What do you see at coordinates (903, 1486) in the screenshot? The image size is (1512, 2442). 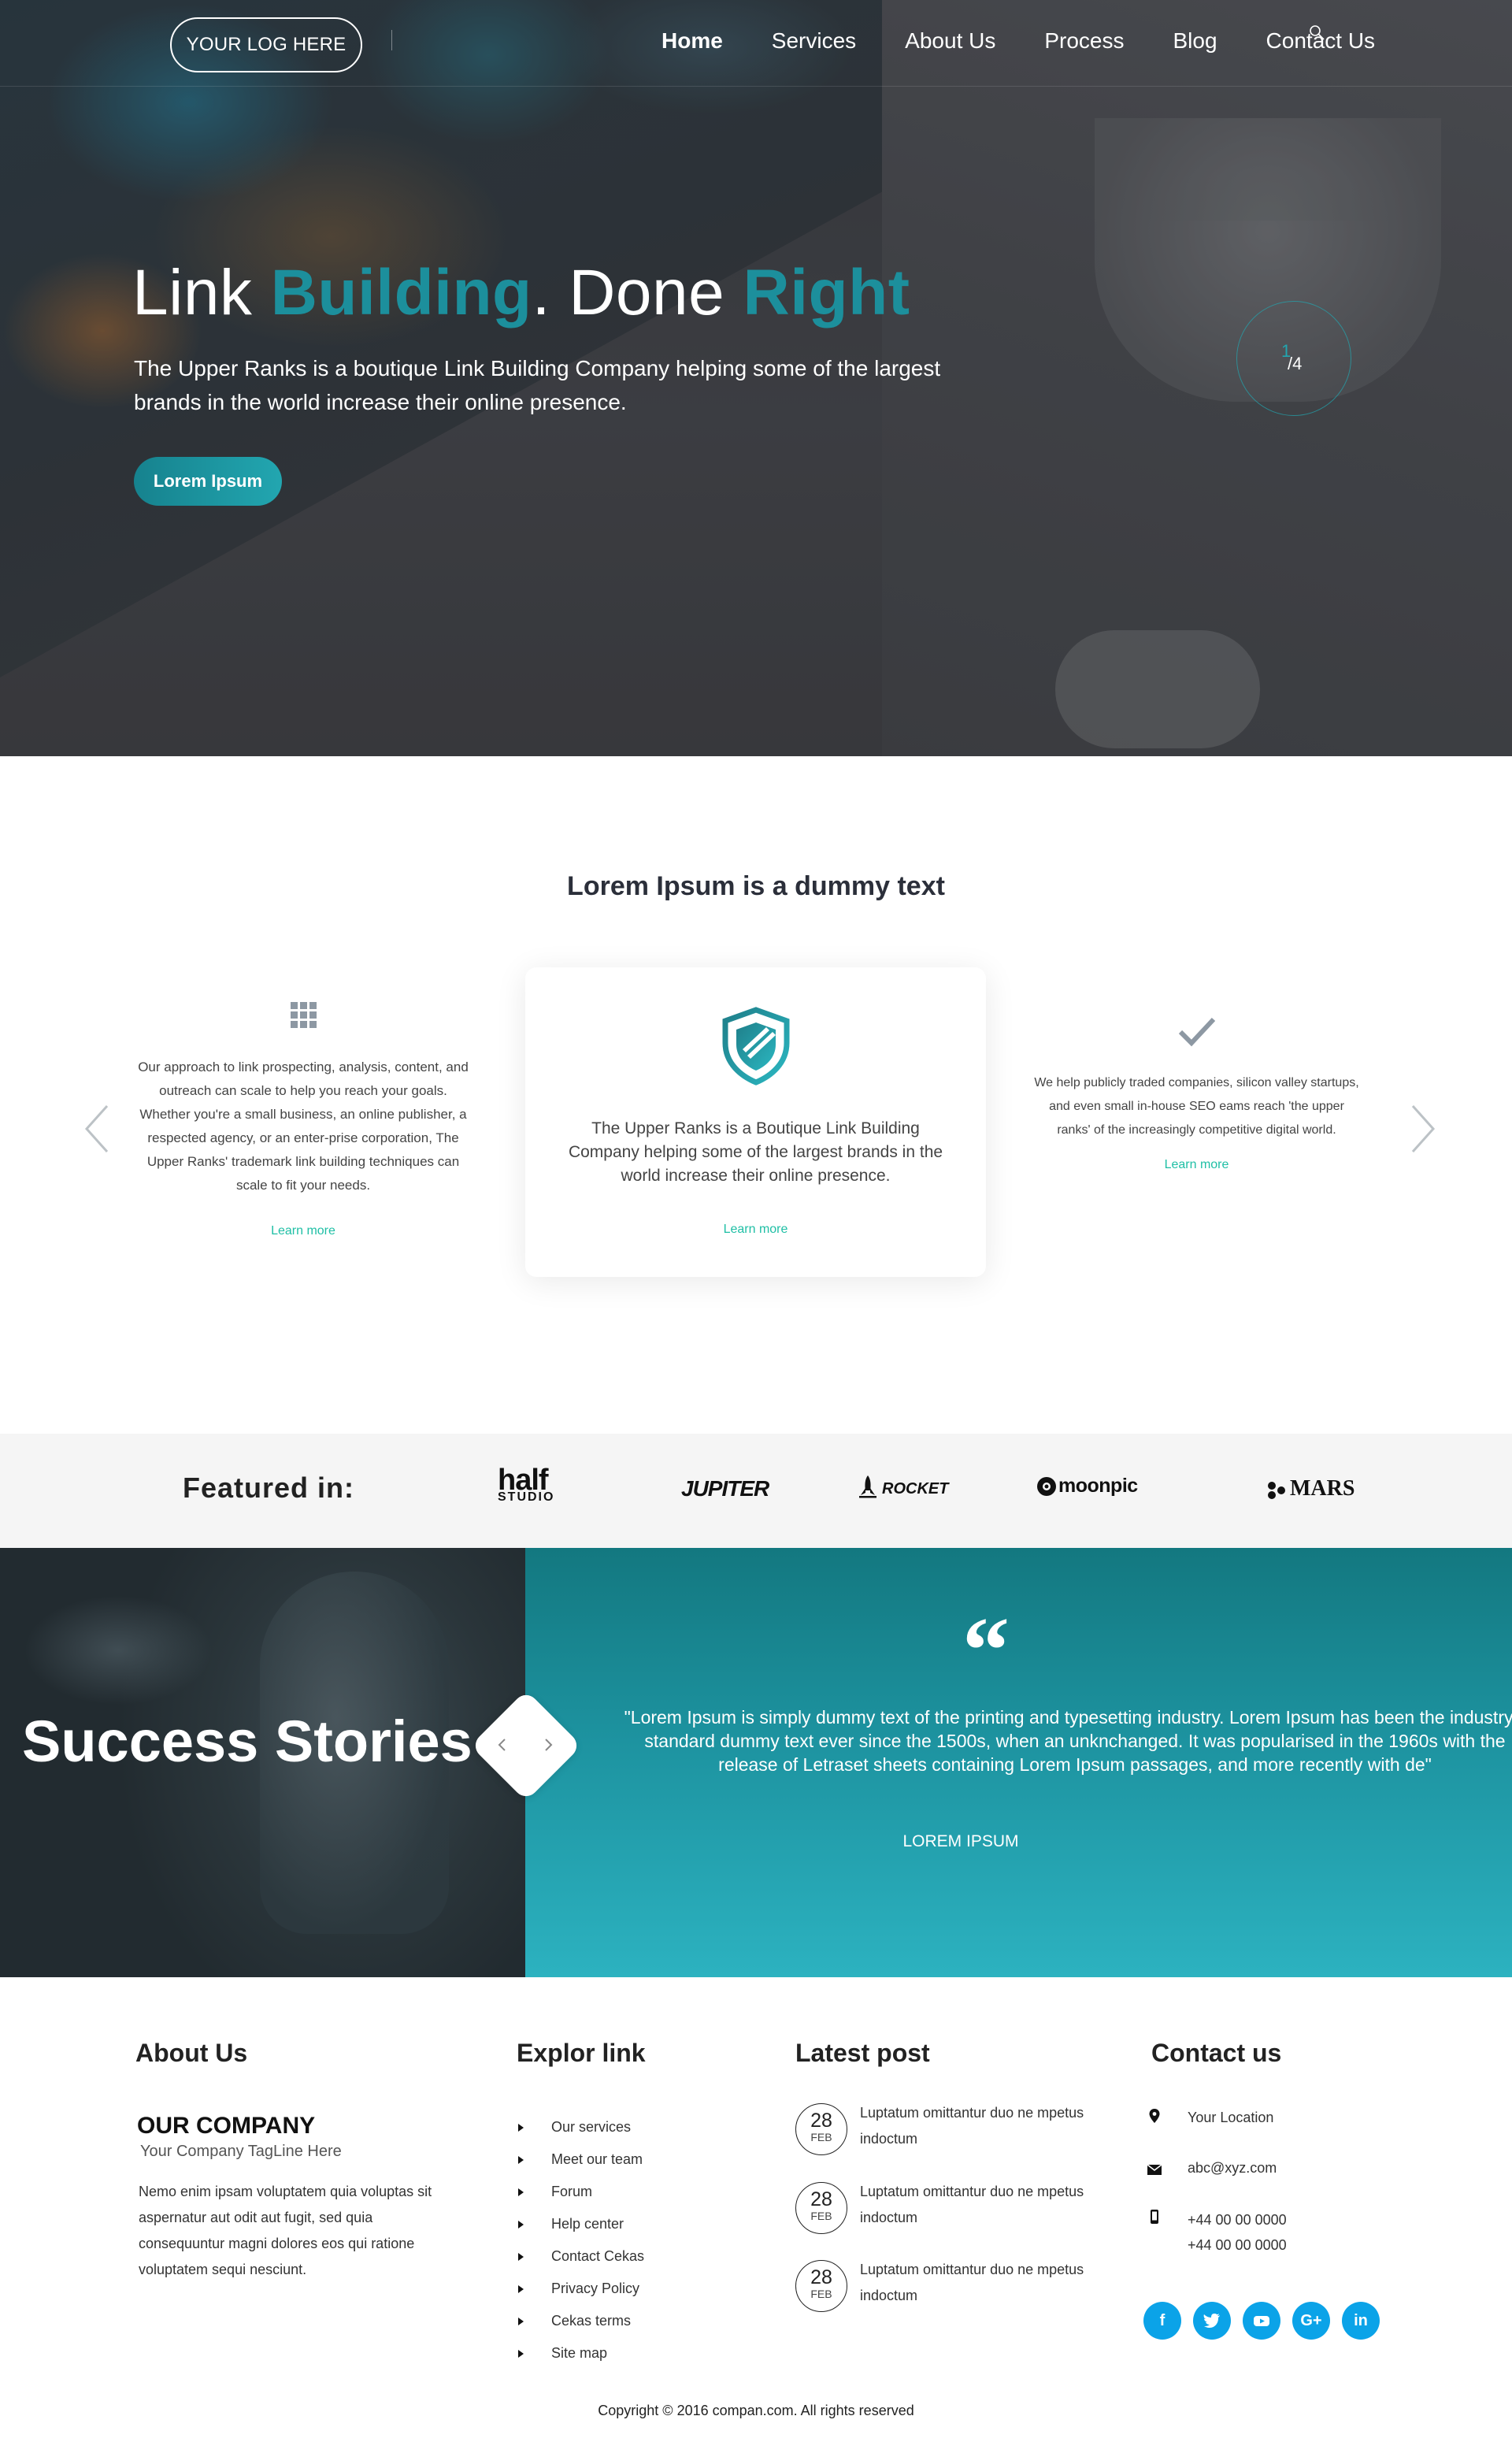 I see `brand-logo-rocket: ROCKET` at bounding box center [903, 1486].